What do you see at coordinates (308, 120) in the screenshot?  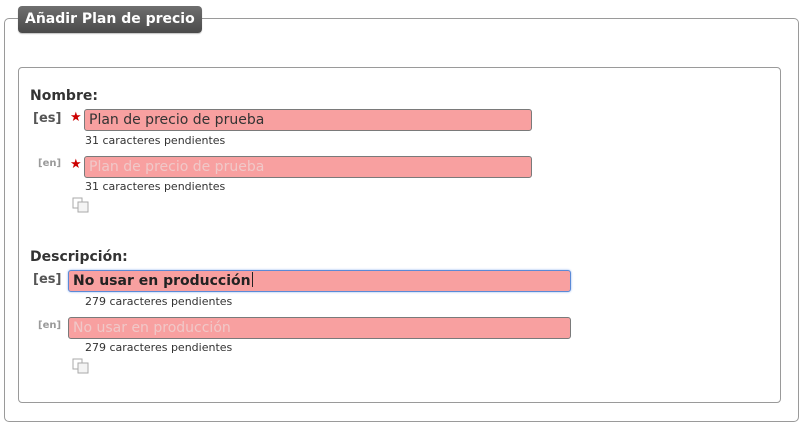 I see `nombre-es-input: Plan de precio de prueba` at bounding box center [308, 120].